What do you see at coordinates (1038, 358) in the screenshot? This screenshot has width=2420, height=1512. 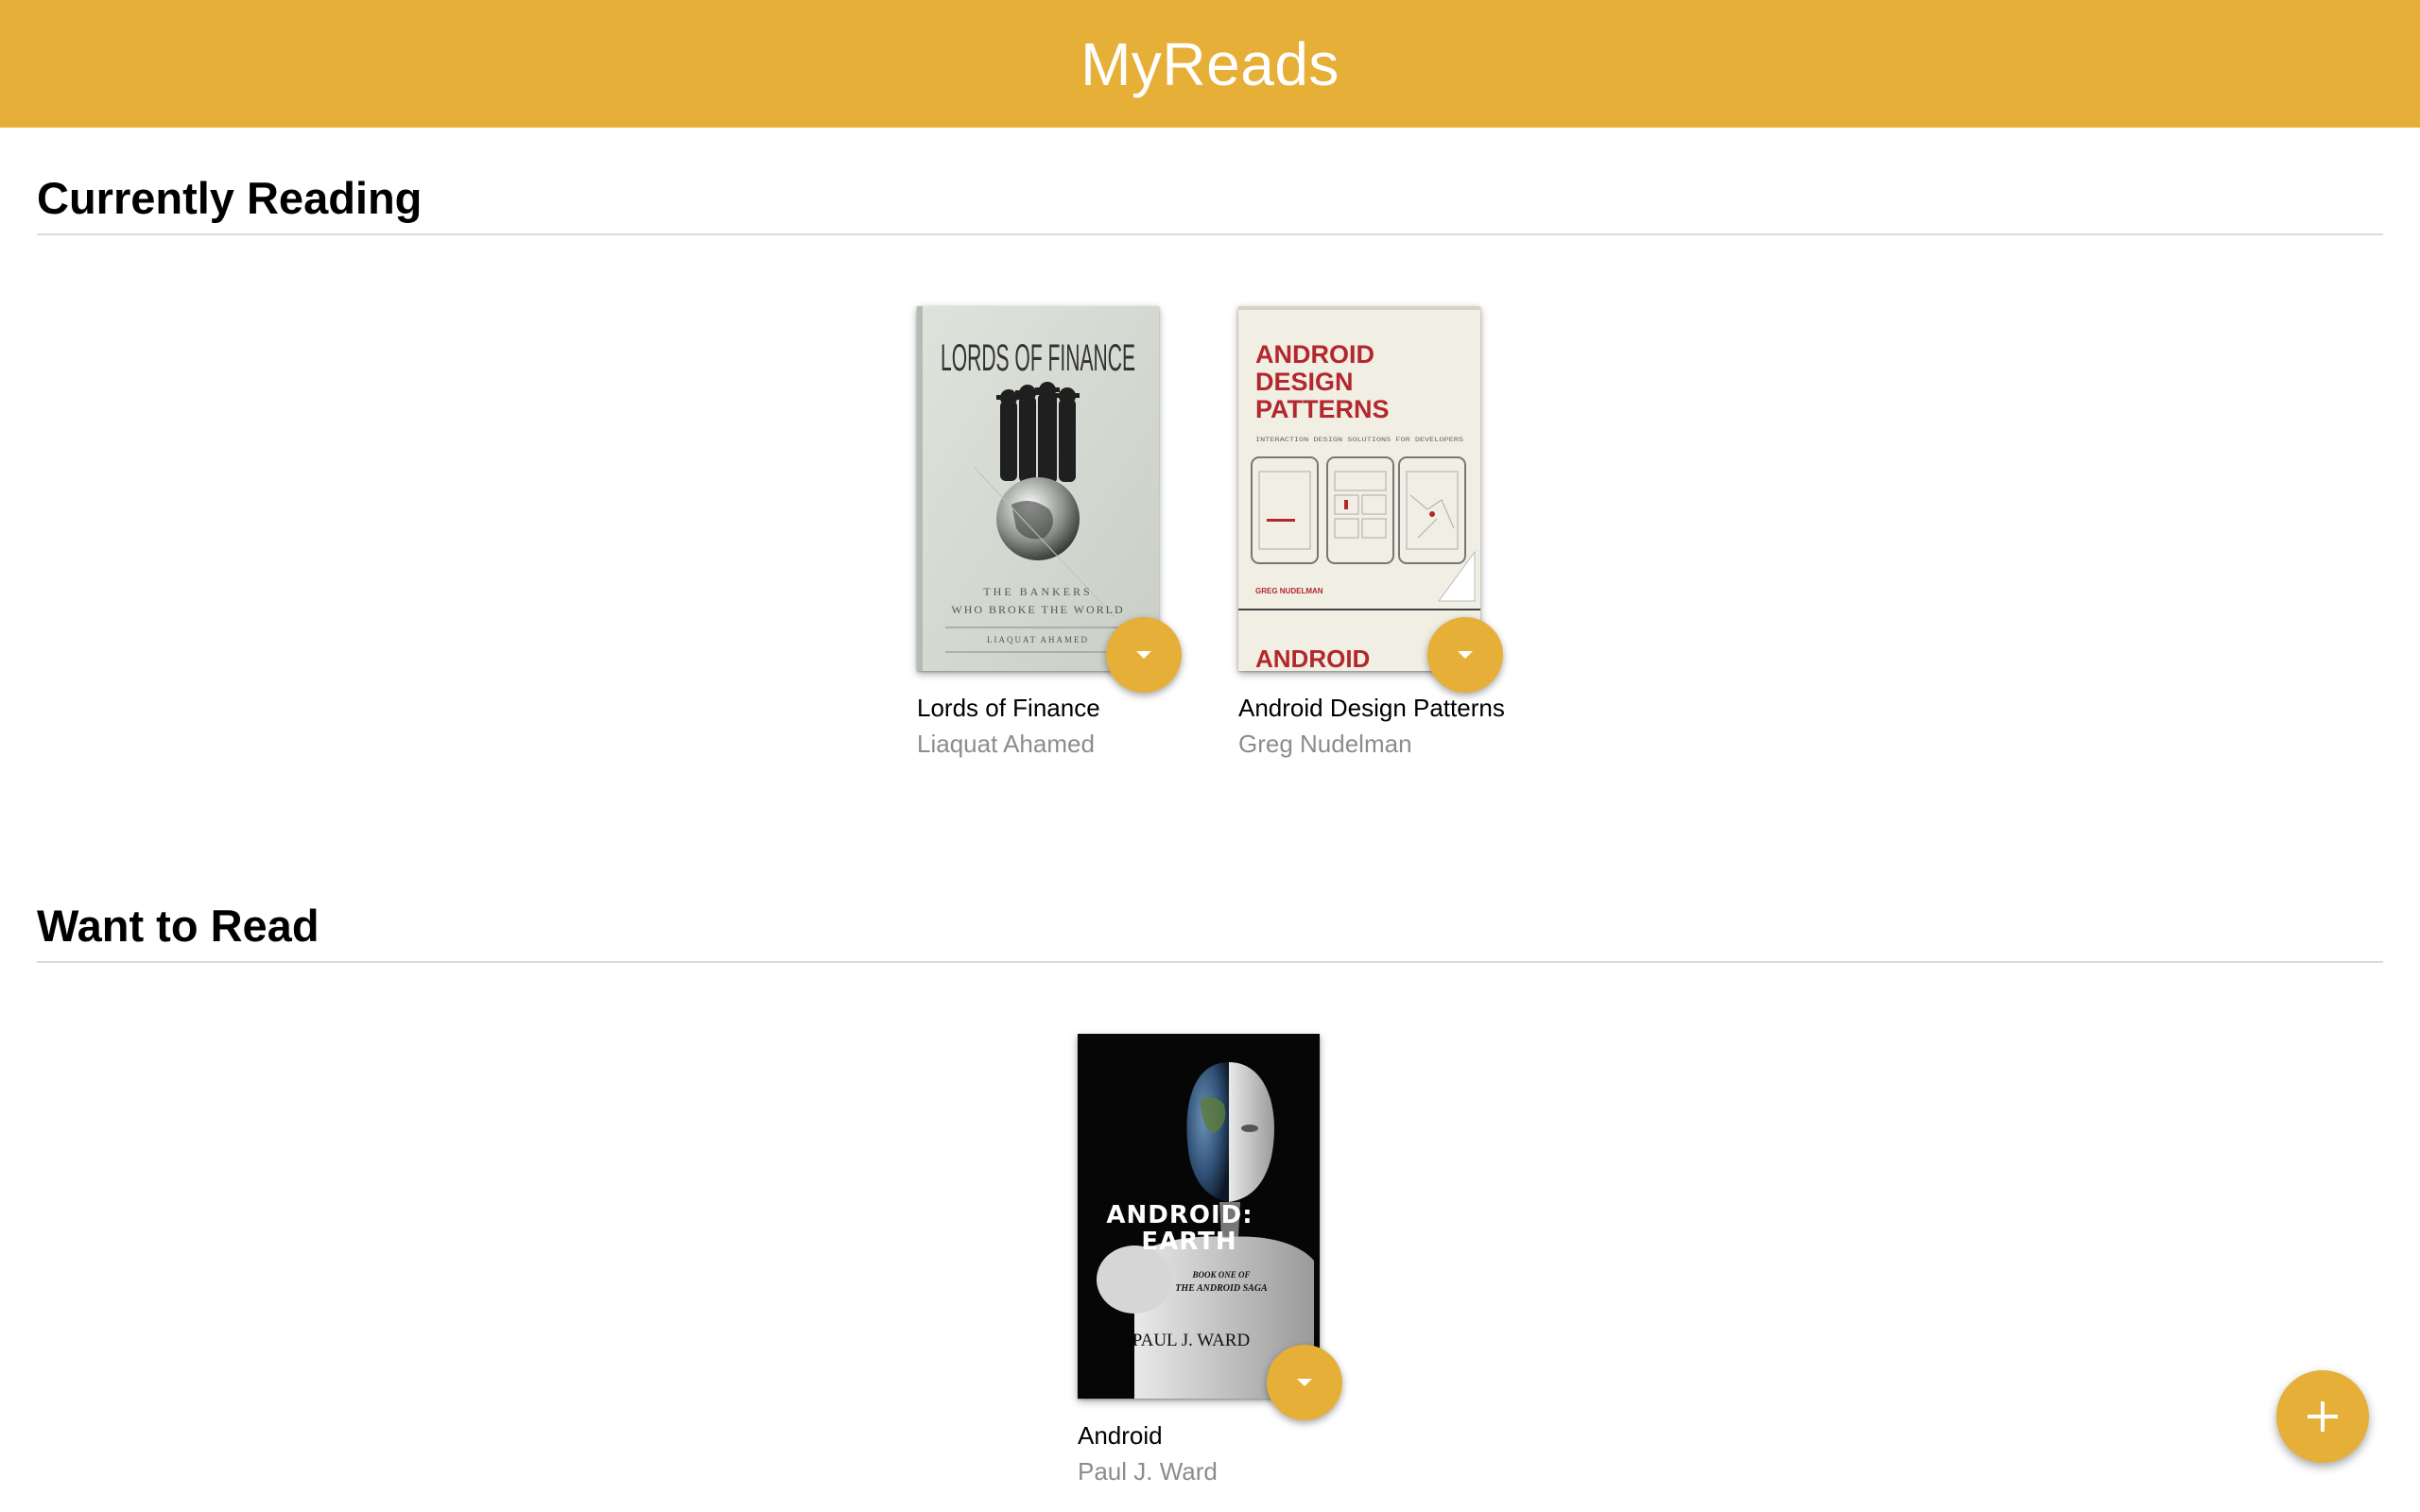 I see `cover-title-text: LORDS OF FINANCE` at bounding box center [1038, 358].